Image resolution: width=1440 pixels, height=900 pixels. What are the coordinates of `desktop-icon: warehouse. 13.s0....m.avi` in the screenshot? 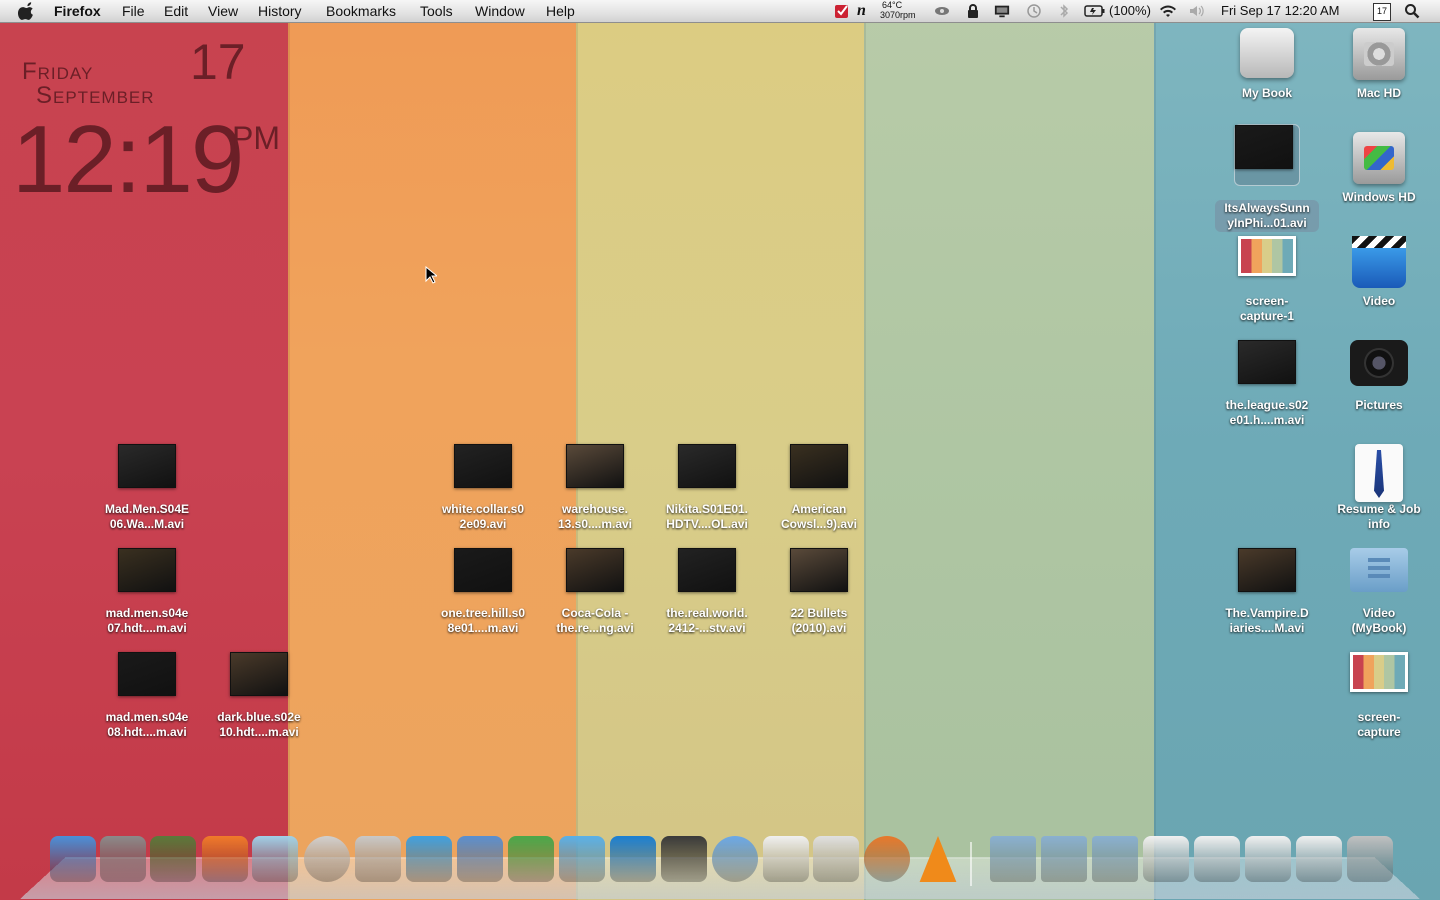 It's located at (595, 488).